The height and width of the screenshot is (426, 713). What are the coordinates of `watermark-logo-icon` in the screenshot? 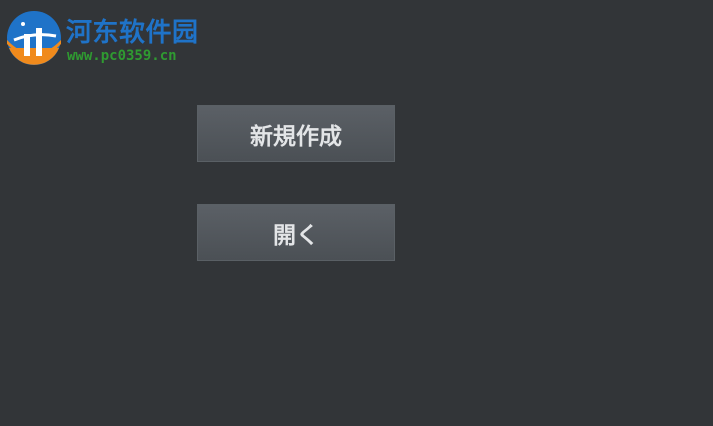 It's located at (34, 38).